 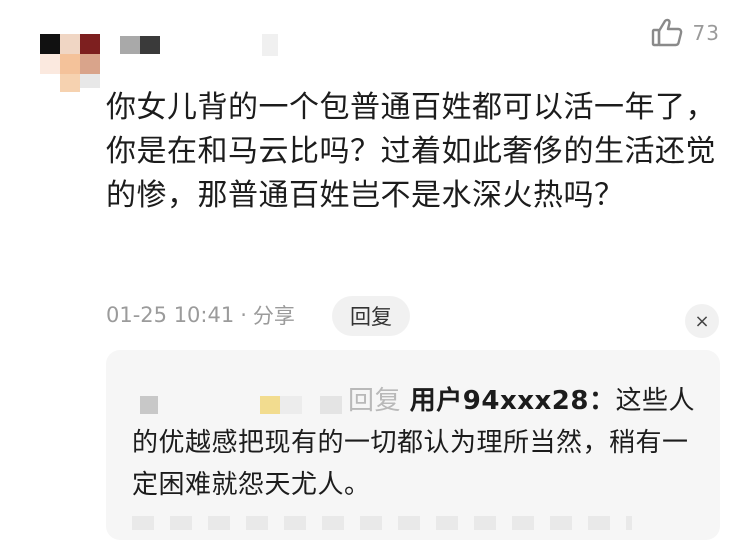 I want to click on reply-button: 回复, so click(x=371, y=316).